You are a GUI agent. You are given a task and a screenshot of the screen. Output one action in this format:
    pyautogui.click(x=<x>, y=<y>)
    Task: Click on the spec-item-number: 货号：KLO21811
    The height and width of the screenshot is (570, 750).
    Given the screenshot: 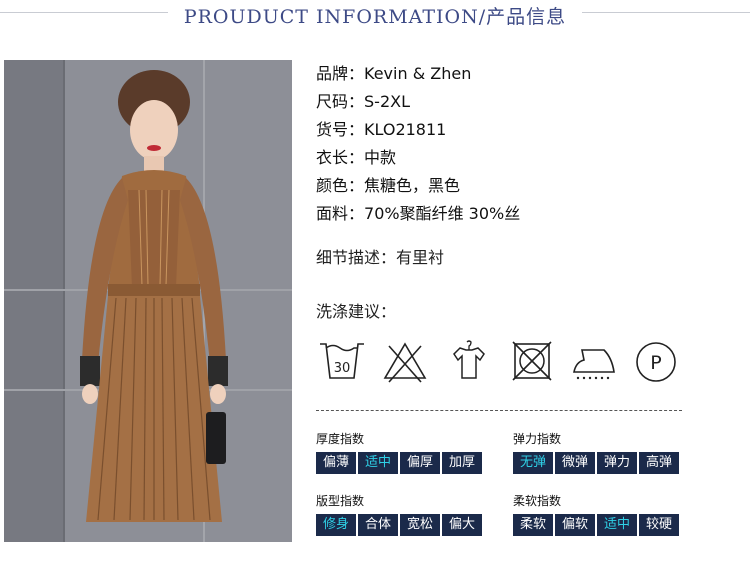 What is the action you would take?
    pyautogui.click(x=418, y=130)
    